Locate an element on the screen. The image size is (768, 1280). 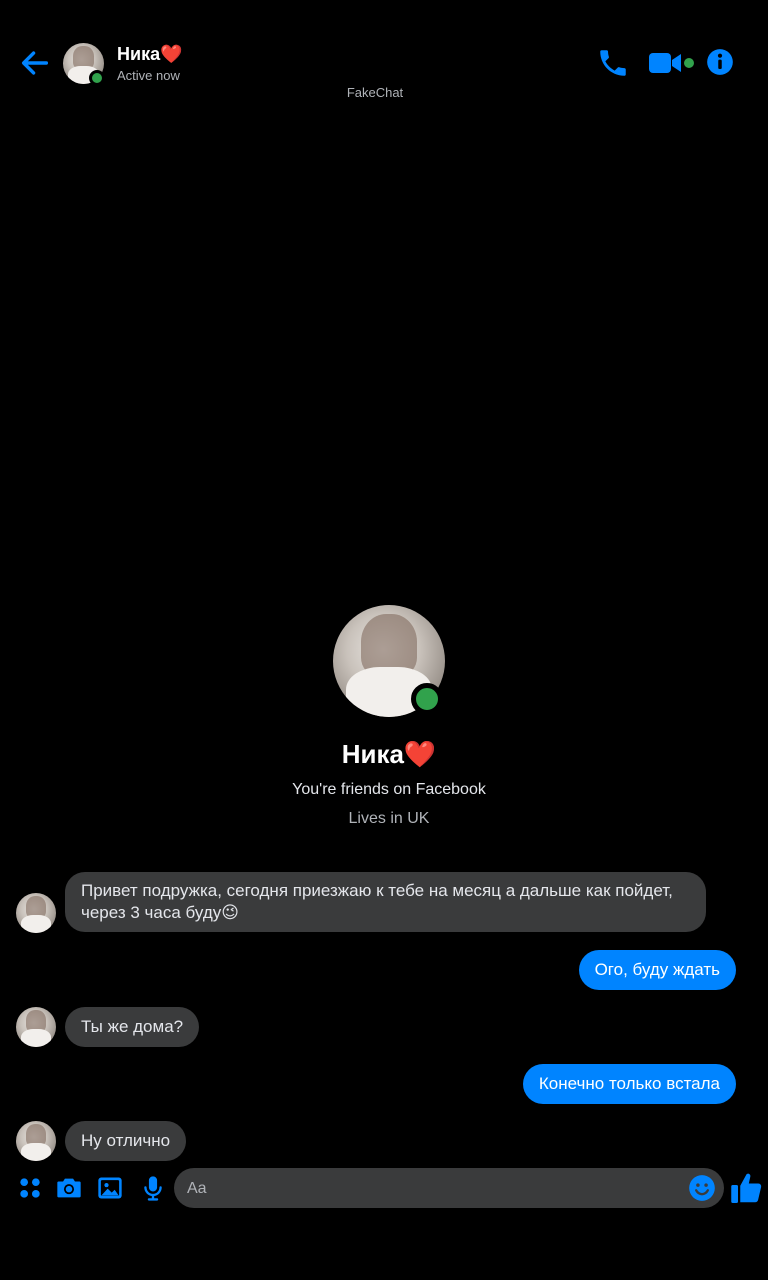
gallery-icon is located at coordinates (110, 1188).